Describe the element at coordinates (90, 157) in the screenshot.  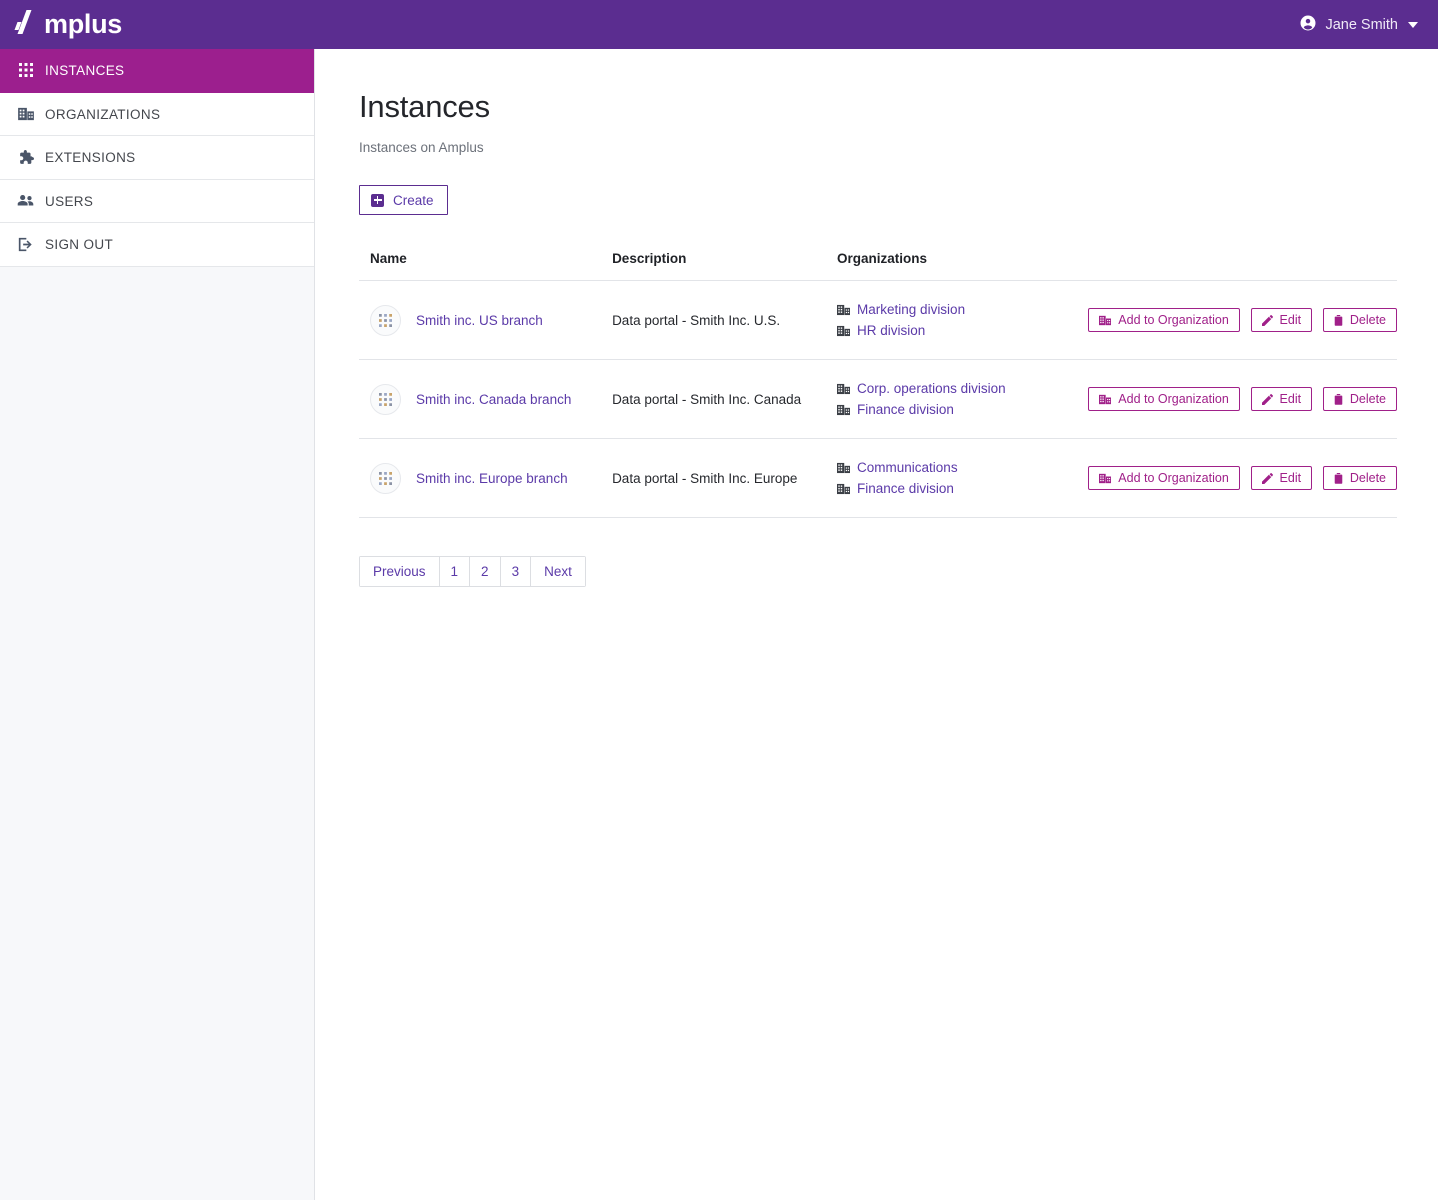
I see `sidebar-item-label: EXTENSIONS` at that location.